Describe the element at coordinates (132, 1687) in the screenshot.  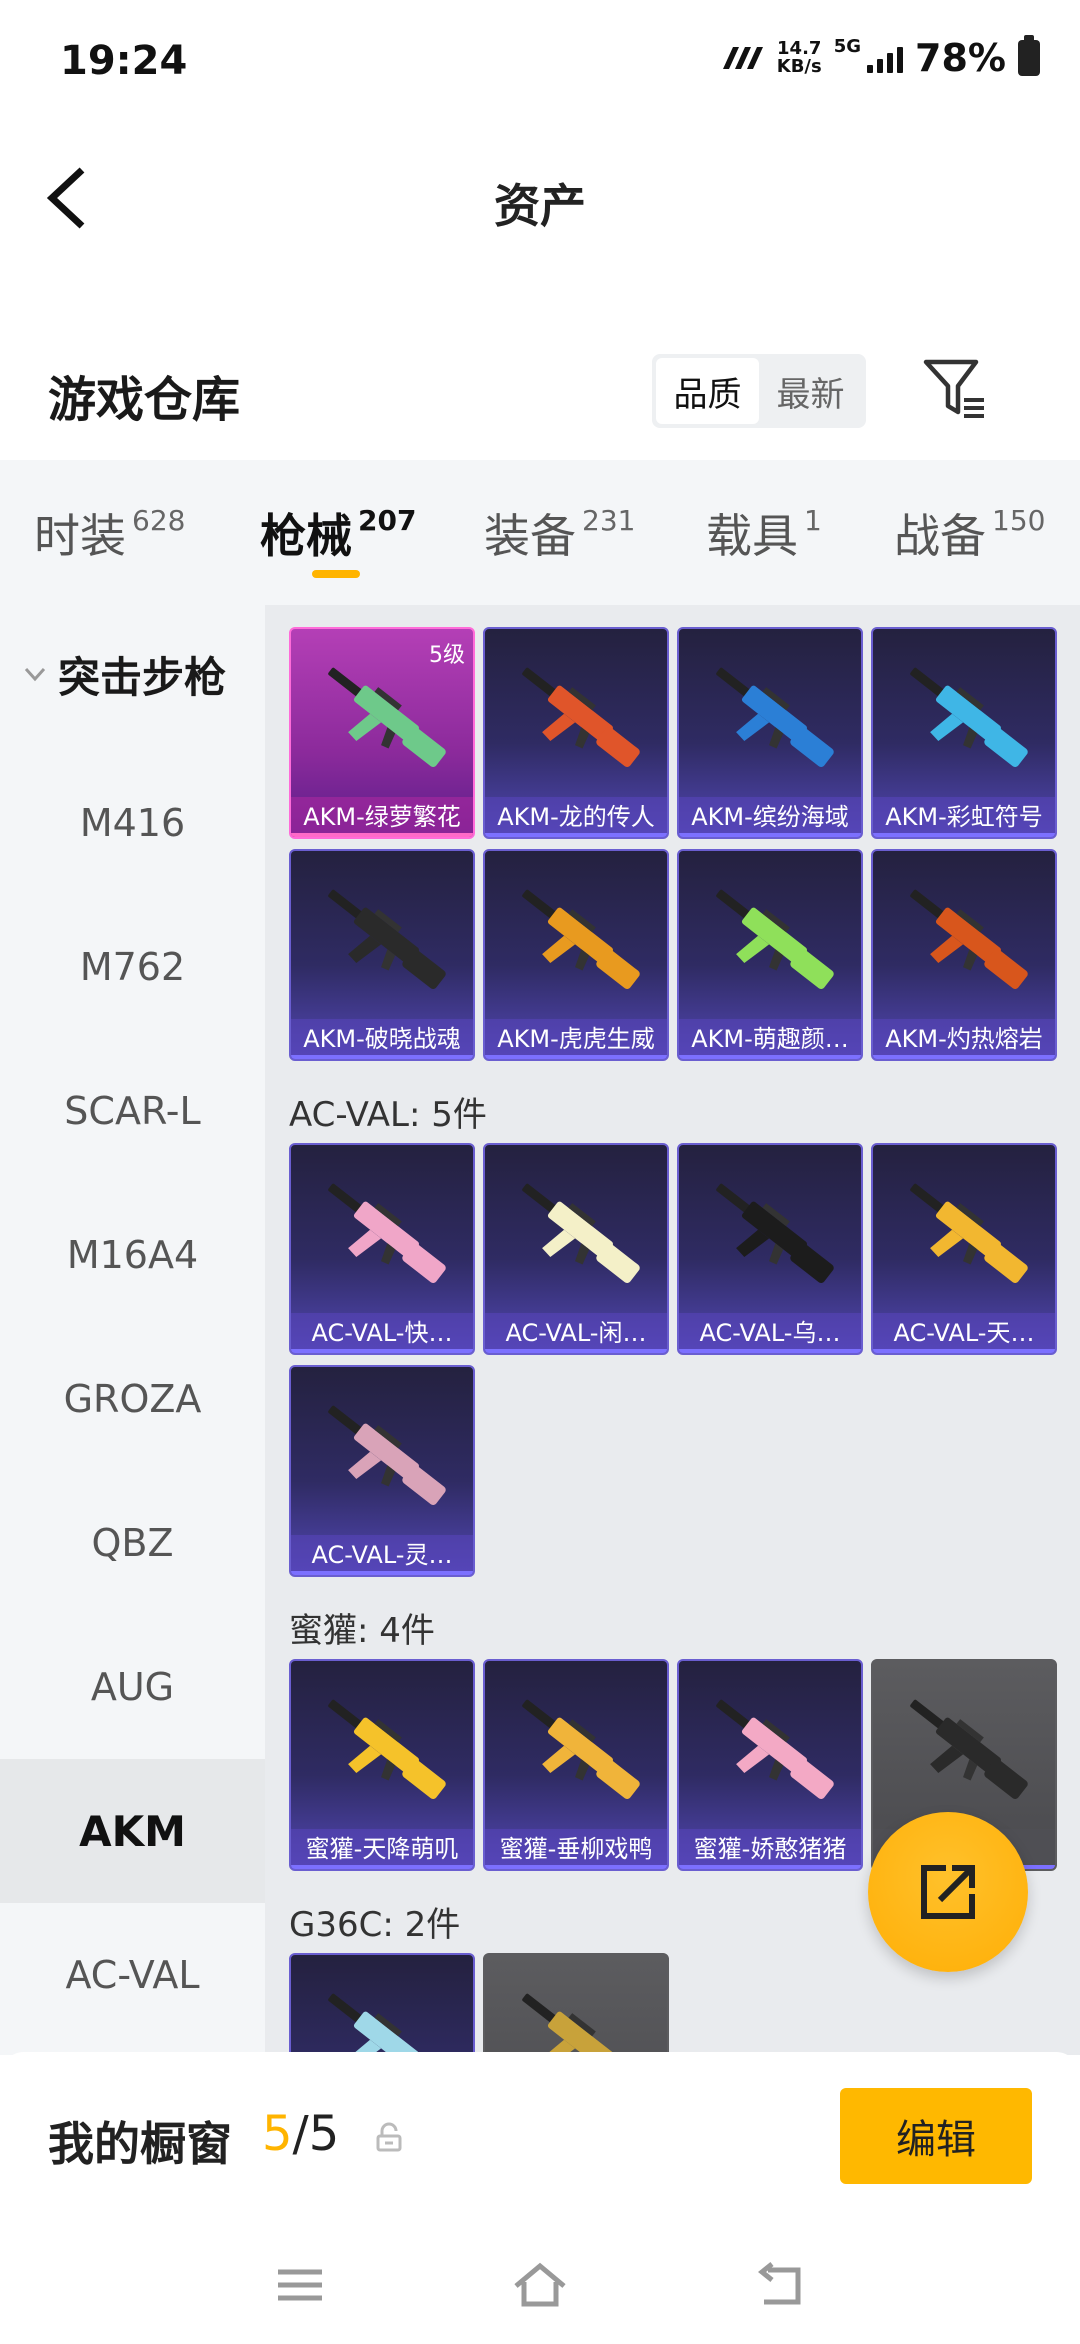
I see `sidebar-item-aug: AUG` at that location.